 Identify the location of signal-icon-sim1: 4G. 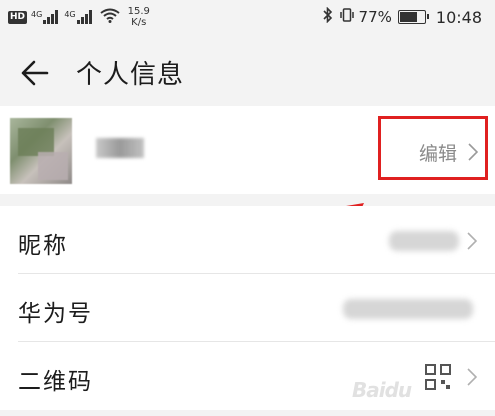
(45, 17).